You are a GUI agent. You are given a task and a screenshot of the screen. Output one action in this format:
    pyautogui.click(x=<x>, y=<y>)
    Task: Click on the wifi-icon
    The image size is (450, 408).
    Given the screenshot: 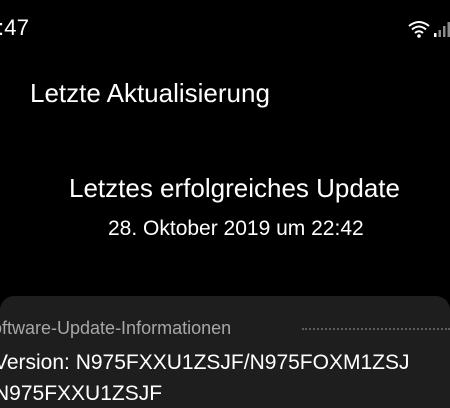 What is the action you would take?
    pyautogui.click(x=419, y=29)
    